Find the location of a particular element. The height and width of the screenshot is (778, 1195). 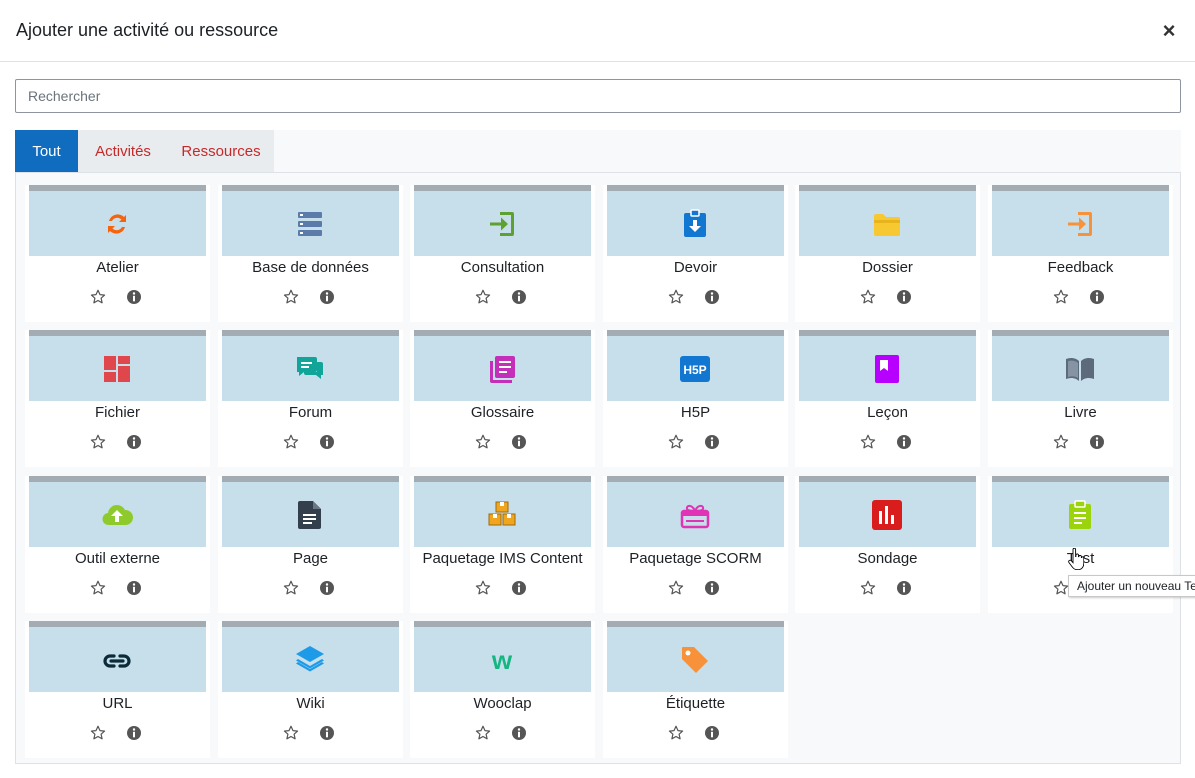

module-card: Glossaire is located at coordinates (502, 398).